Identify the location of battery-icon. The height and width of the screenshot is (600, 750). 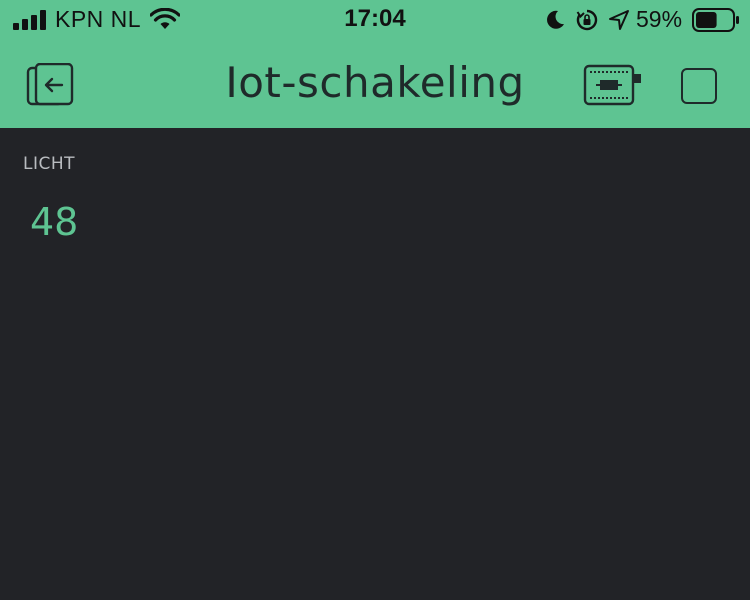
(715, 20).